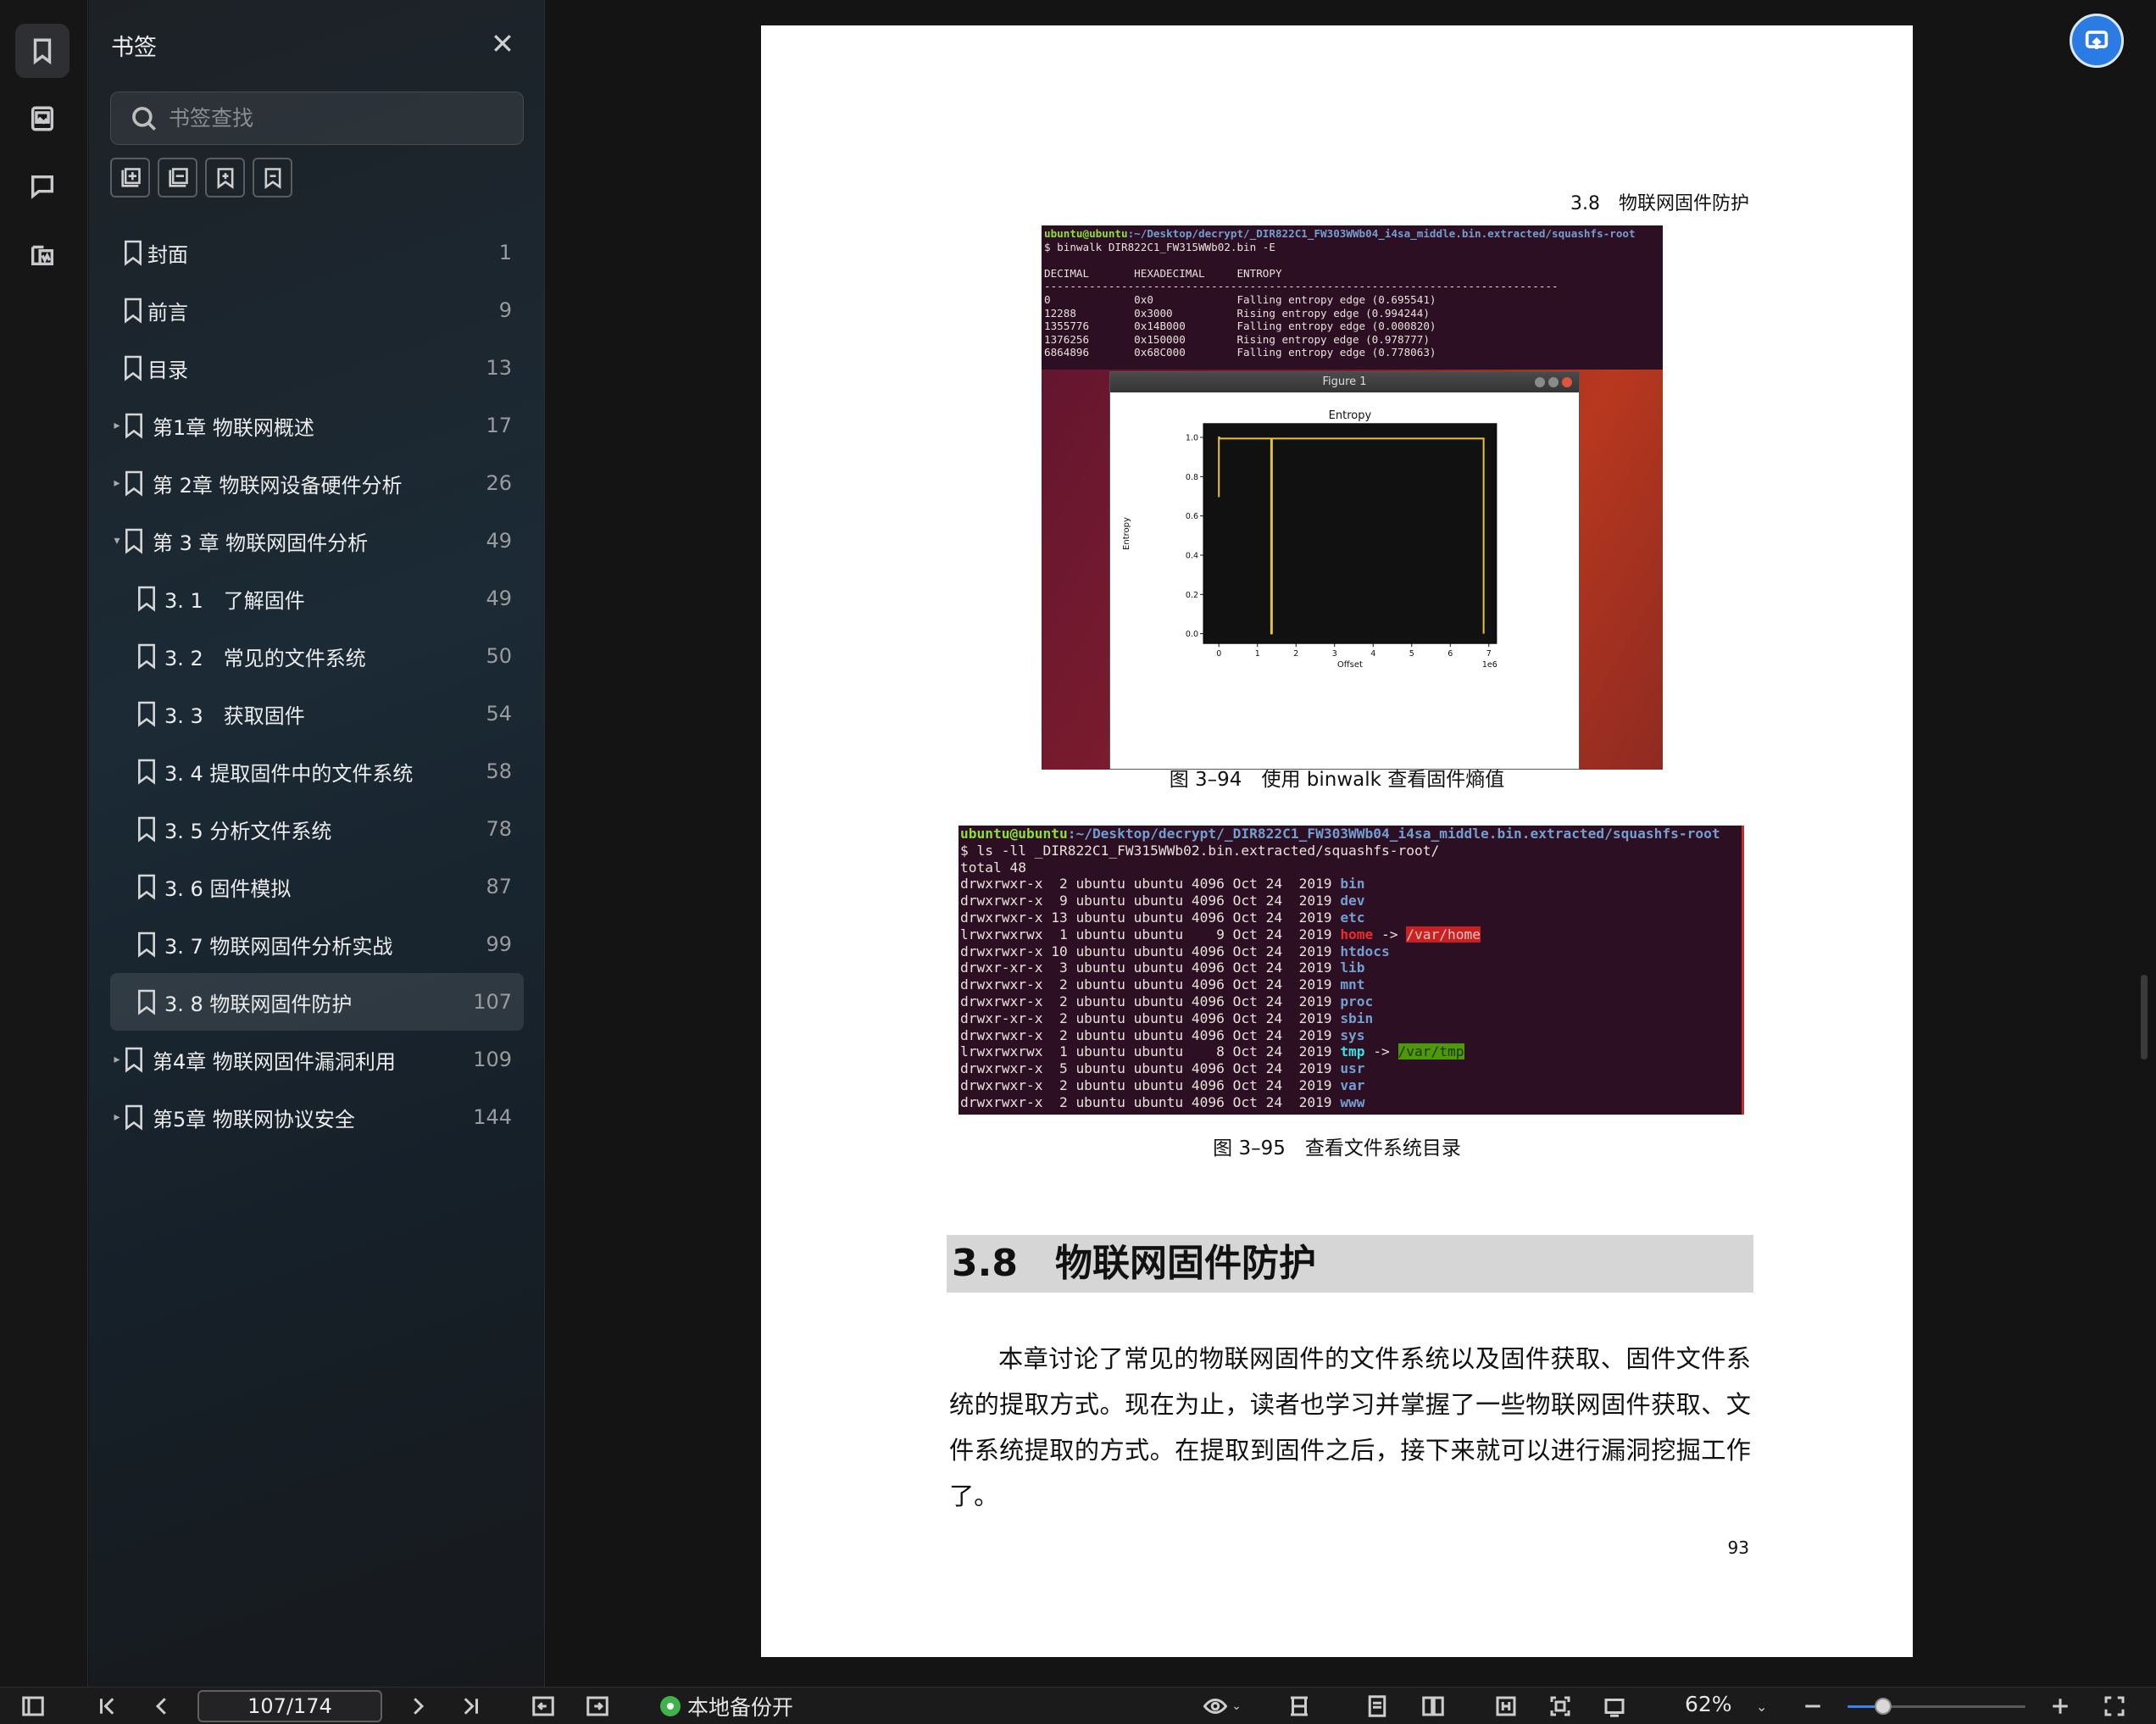 The height and width of the screenshot is (1724, 2156). What do you see at coordinates (317, 713) in the screenshot?
I see `bookmark-item: 3. 3 获取固件 54` at bounding box center [317, 713].